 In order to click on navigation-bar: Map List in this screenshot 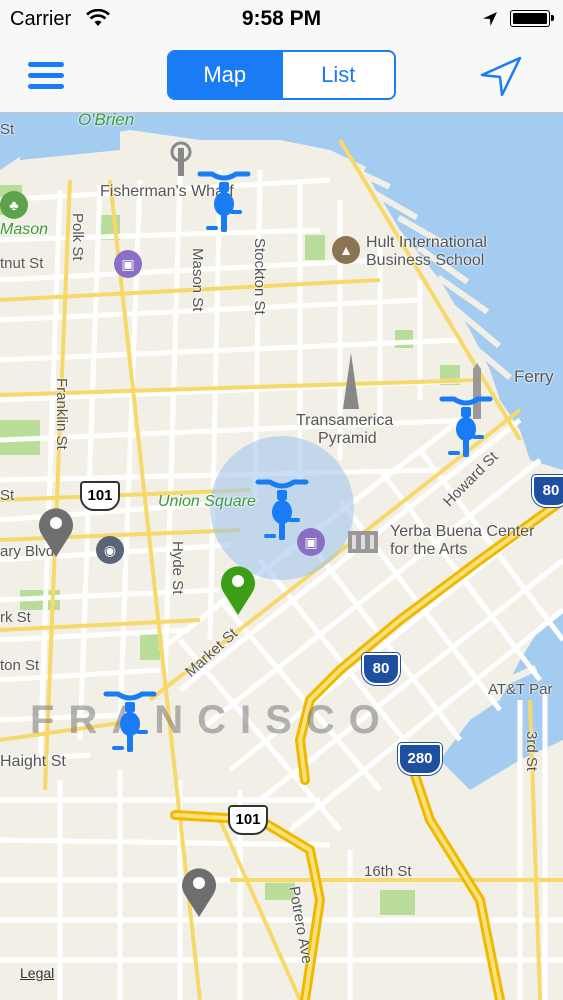, I will do `click(281, 76)`.